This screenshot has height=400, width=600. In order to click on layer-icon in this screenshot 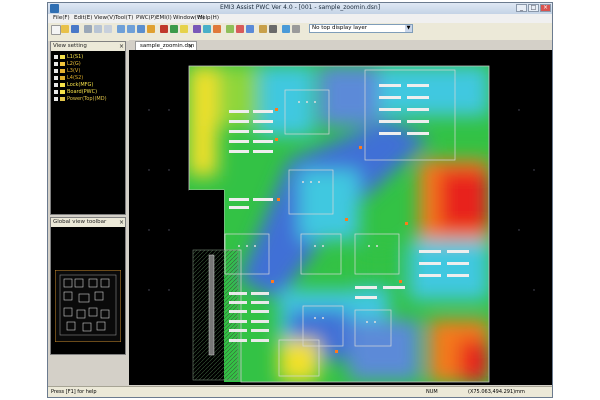, I will do `click(217, 29)`.